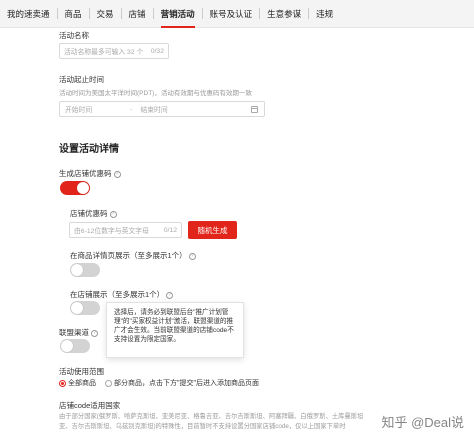 Image resolution: width=474 pixels, height=435 pixels. Describe the element at coordinates (122, 294) in the screenshot. I see `show-on-store-label: 在店铺展示（至多展示1个）?` at that location.